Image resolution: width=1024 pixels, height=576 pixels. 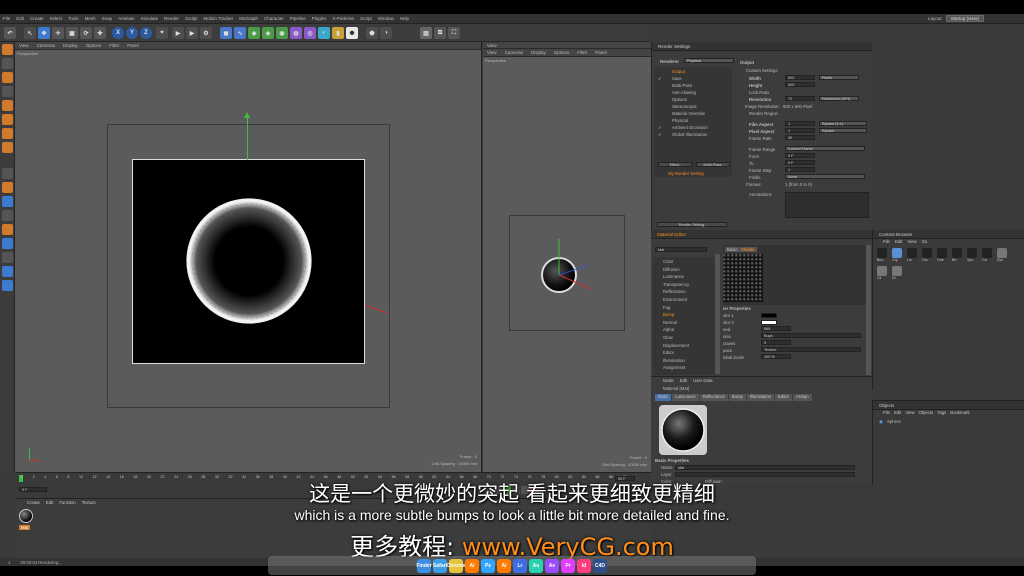 What do you see at coordinates (925, 242) in the screenshot?
I see `cb-go-menu: Go` at bounding box center [925, 242].